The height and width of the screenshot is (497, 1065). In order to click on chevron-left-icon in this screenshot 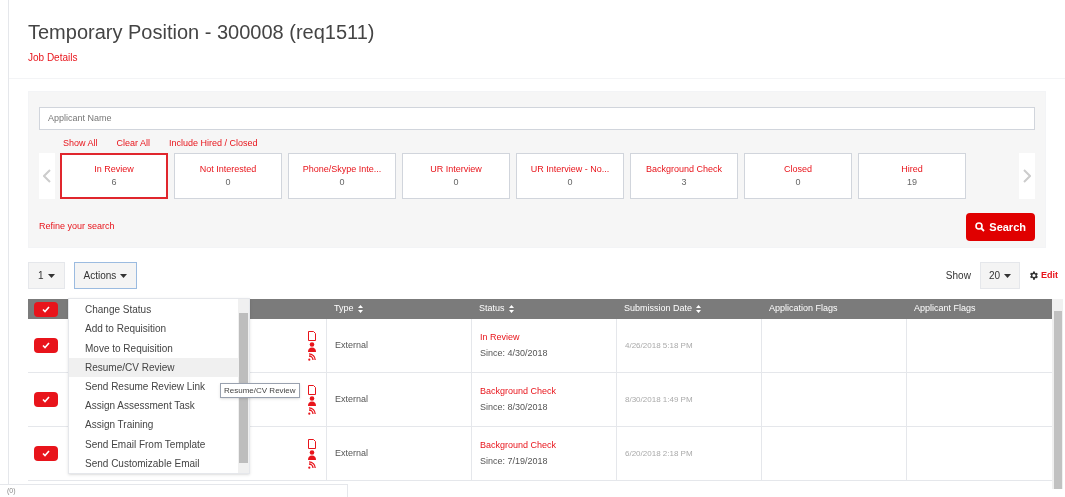, I will do `click(47, 176)`.